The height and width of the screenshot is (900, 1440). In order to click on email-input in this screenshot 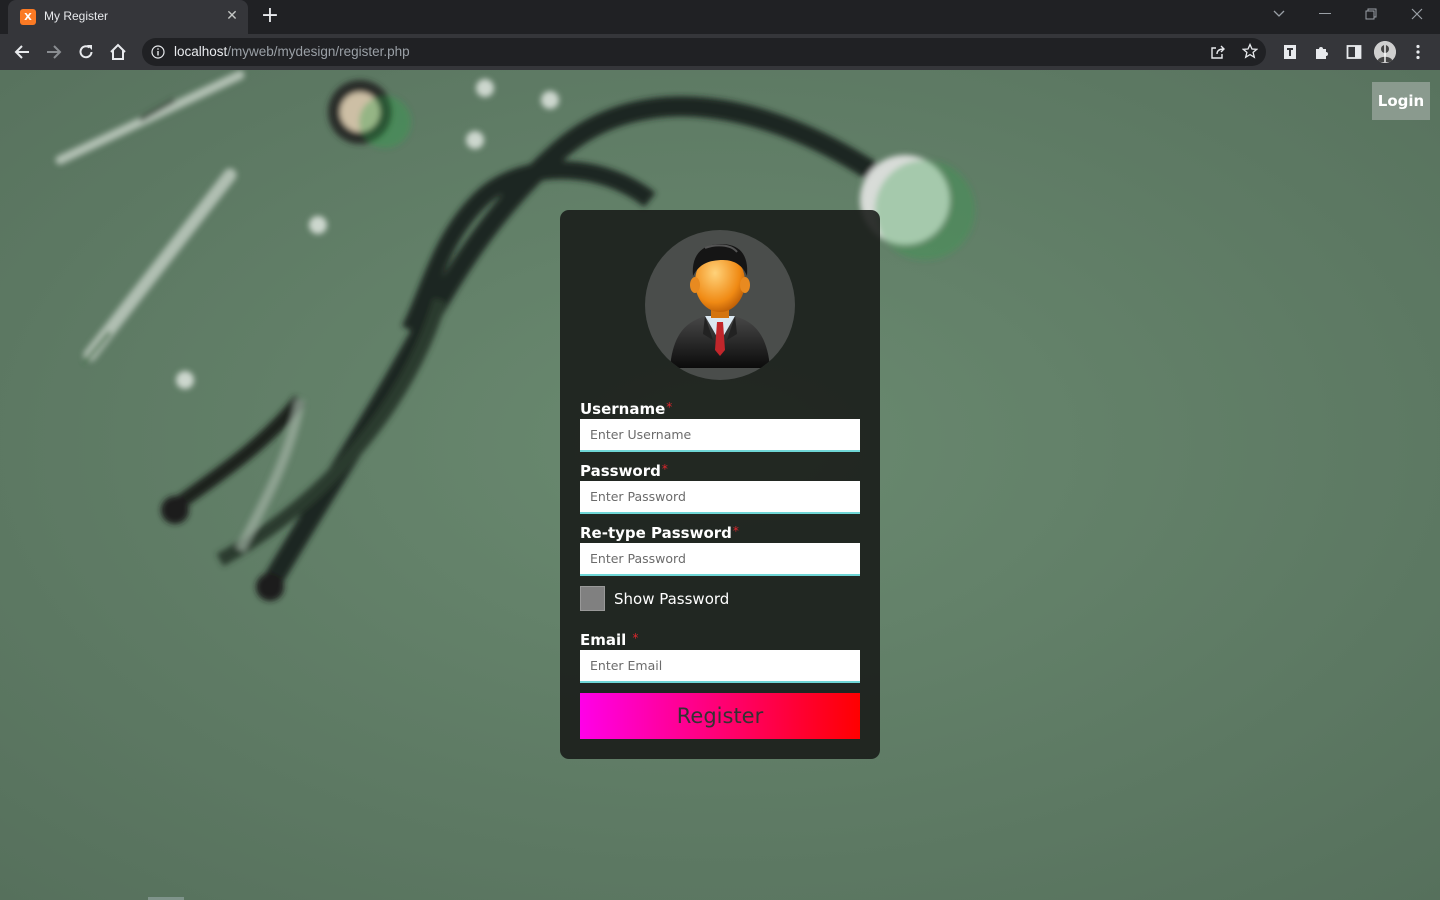, I will do `click(720, 666)`.